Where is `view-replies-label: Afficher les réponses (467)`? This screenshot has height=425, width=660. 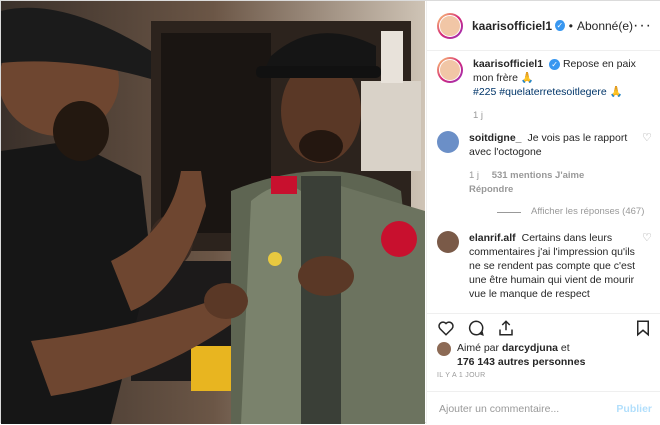 view-replies-label: Afficher les réponses (467) is located at coordinates (588, 211).